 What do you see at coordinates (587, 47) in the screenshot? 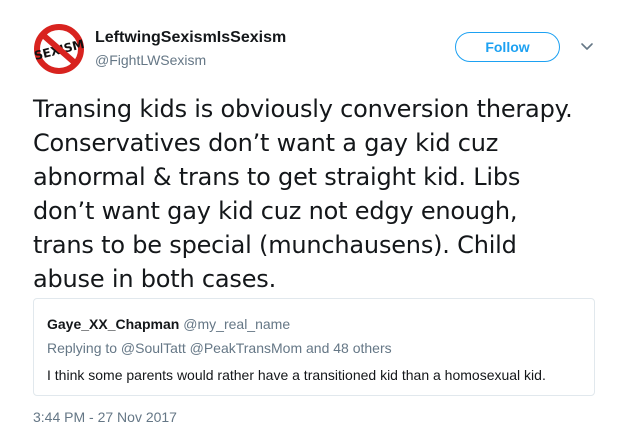
I see `chevron-down-icon` at bounding box center [587, 47].